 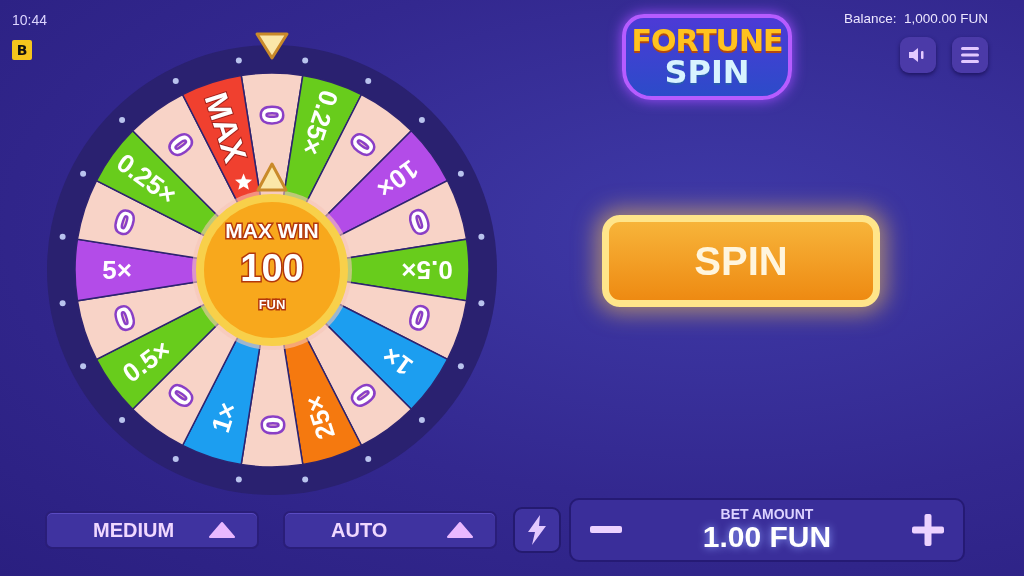 I want to click on hub-text: FUN, so click(x=272, y=304).